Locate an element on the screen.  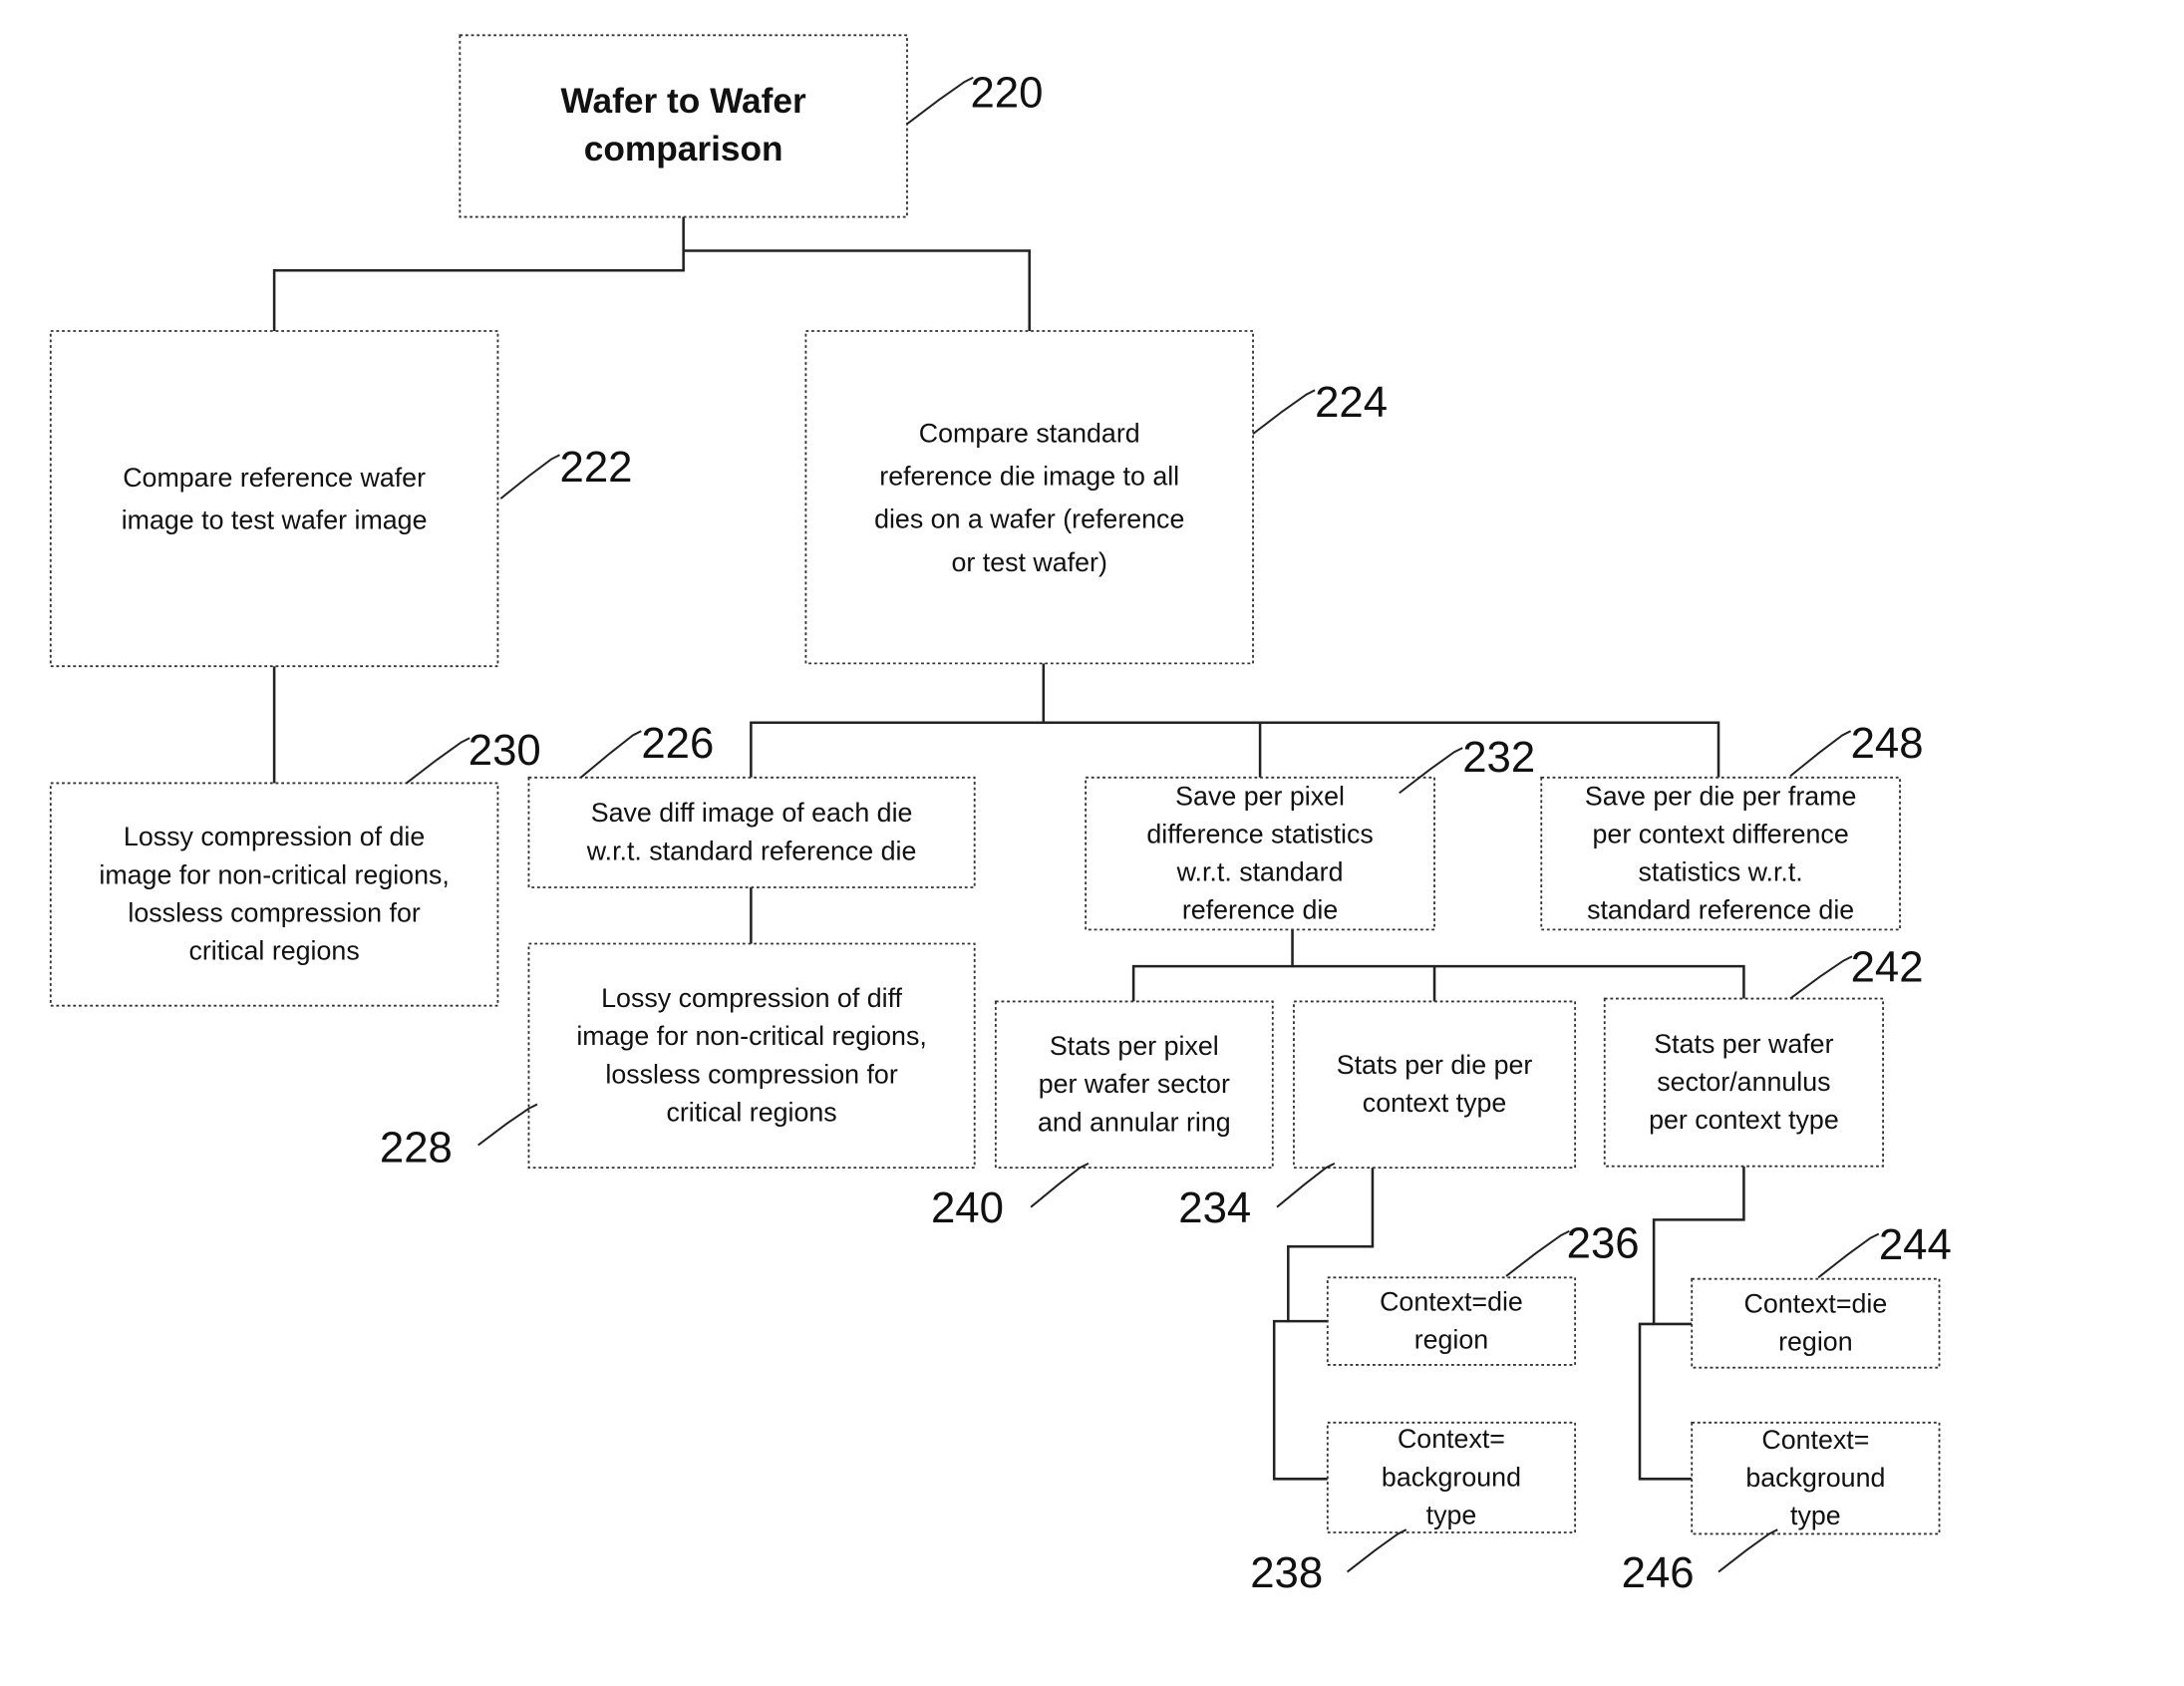
node-label-line: Stats per wafer is located at coordinates (1743, 1044).